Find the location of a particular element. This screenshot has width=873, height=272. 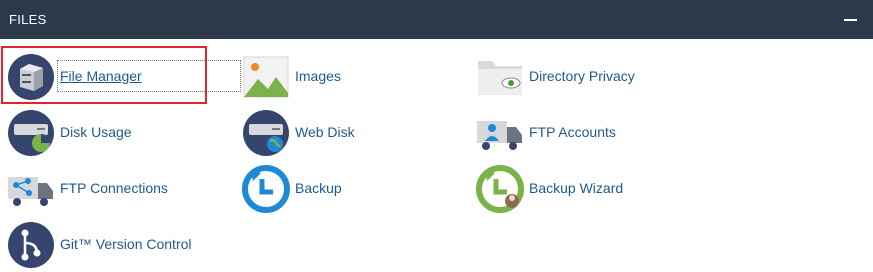

backup-wizard-link: Backup Wizard is located at coordinates (586, 190).